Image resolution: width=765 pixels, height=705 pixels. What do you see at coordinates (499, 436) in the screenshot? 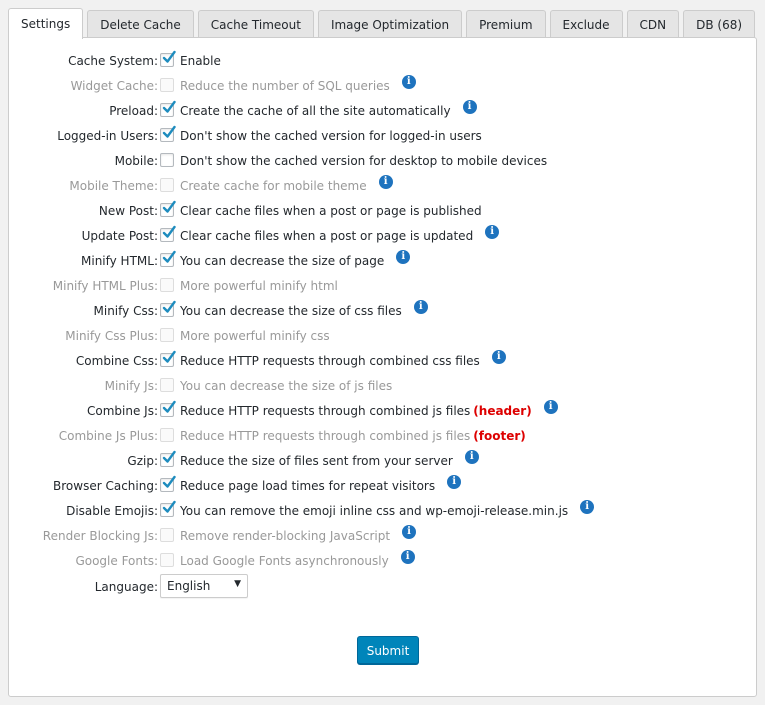
I see `position-tag: (footer)` at bounding box center [499, 436].